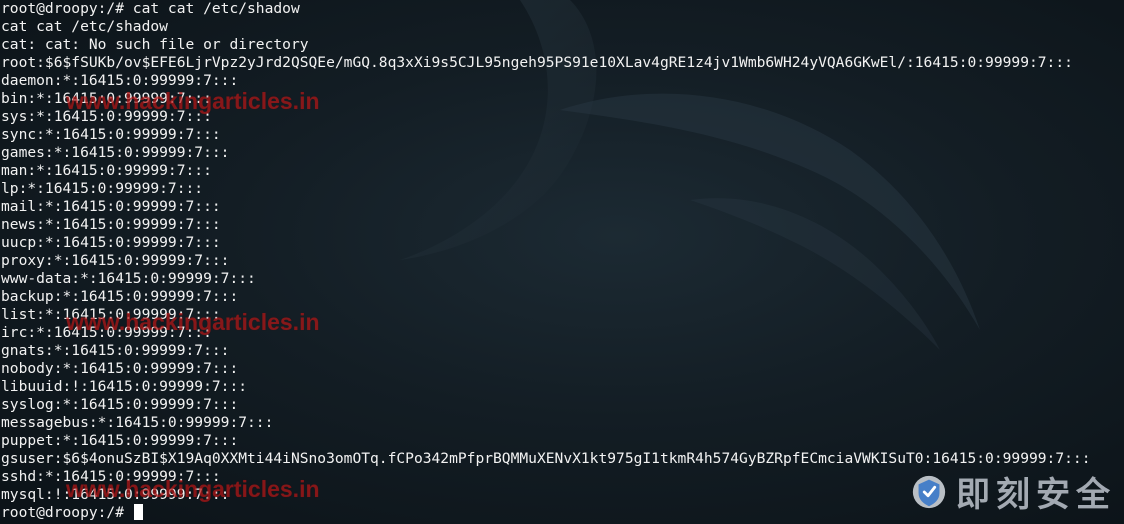  What do you see at coordinates (115, 152) in the screenshot?
I see `terminal-line: games:*:16415:0:99999:7:::` at bounding box center [115, 152].